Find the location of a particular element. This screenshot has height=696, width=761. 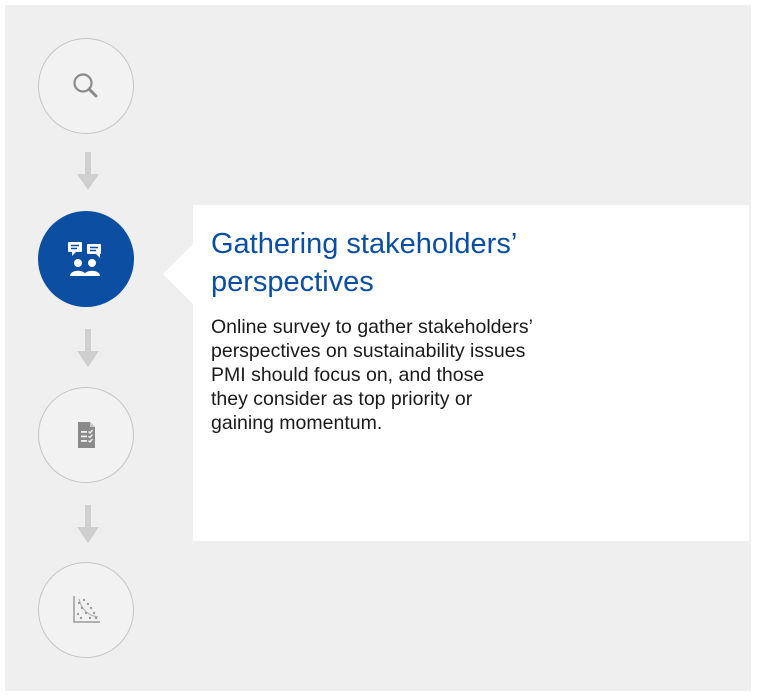

step-assessment is located at coordinates (86, 435).